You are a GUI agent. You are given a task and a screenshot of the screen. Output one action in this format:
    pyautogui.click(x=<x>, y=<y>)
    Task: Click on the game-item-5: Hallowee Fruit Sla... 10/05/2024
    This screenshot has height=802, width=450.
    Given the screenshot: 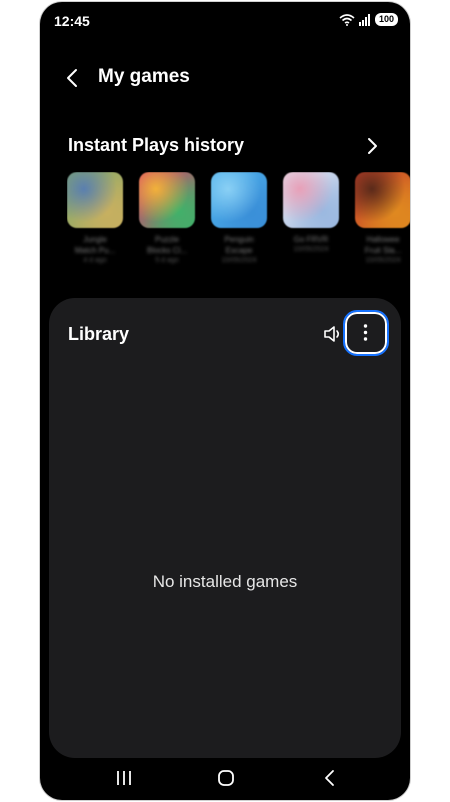 What is the action you would take?
    pyautogui.click(x=382, y=219)
    